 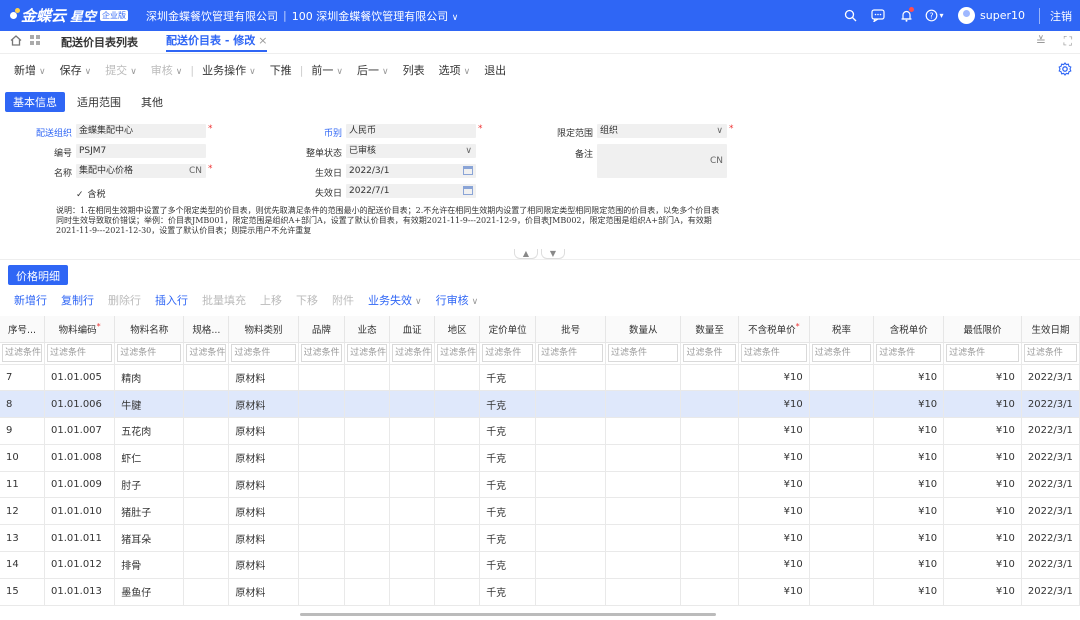 What do you see at coordinates (553, 254) in the screenshot?
I see `collapse-down-icon: ▼` at bounding box center [553, 254].